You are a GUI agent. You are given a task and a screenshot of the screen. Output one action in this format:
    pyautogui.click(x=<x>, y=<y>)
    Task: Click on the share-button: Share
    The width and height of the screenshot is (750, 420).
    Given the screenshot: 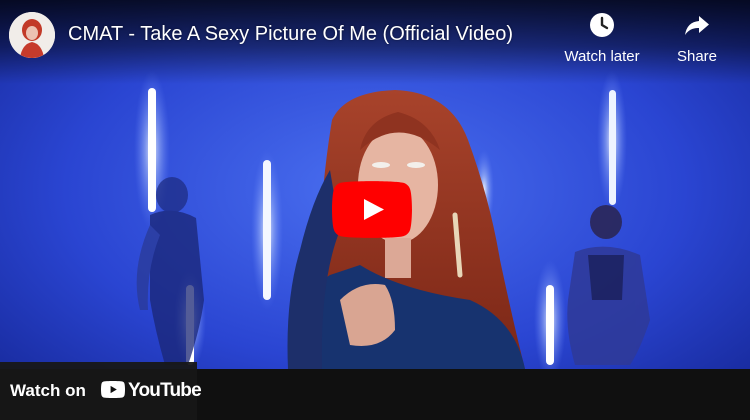 What is the action you would take?
    pyautogui.click(x=697, y=38)
    